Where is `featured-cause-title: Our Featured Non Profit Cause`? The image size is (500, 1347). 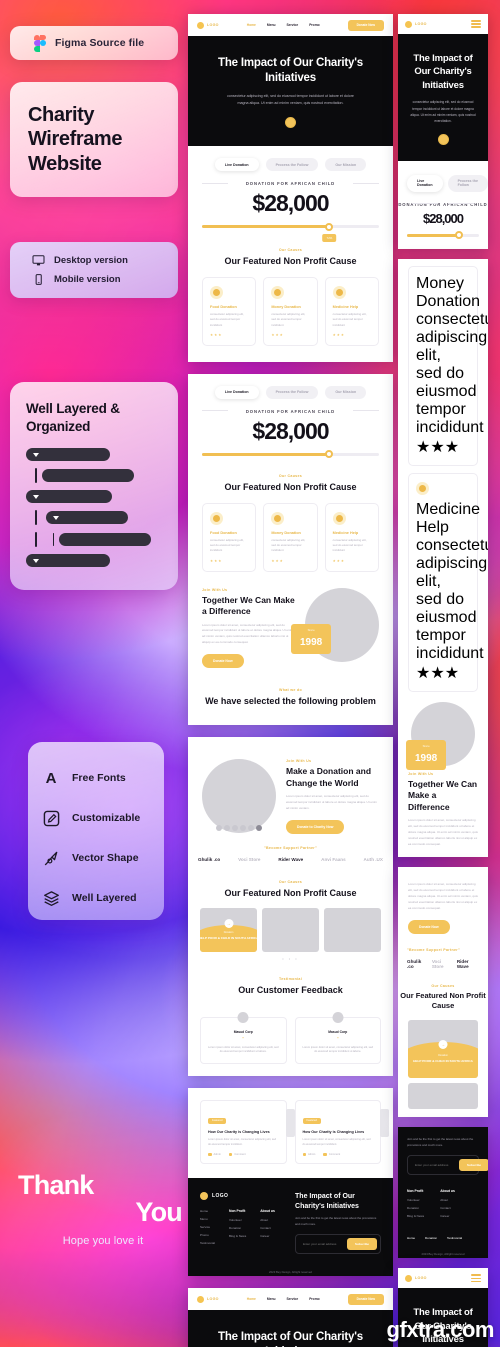 featured-cause-title: Our Featured Non Profit Cause is located at coordinates (290, 893).